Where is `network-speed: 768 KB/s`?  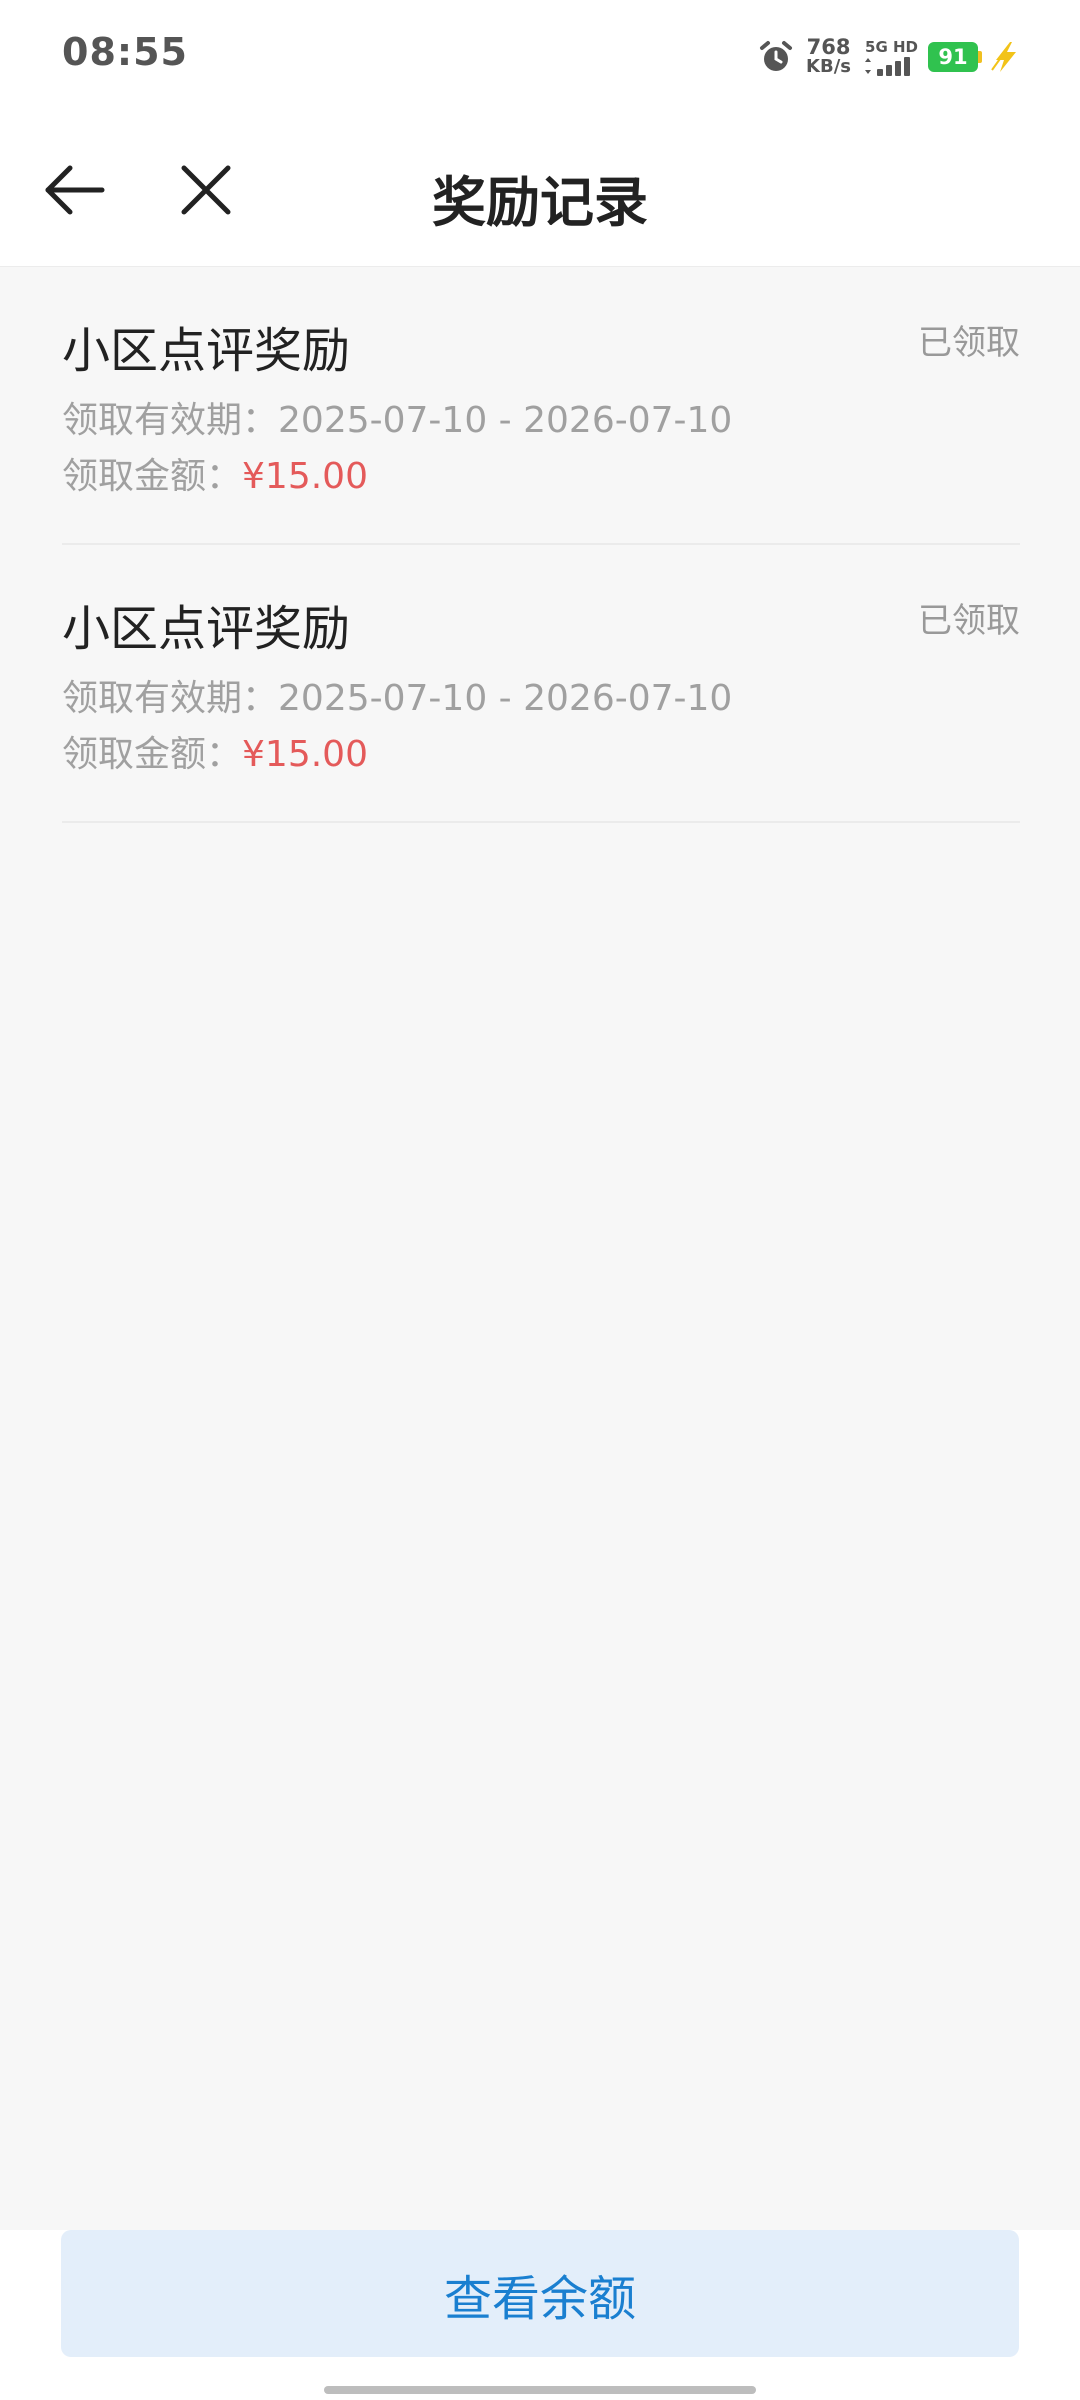
network-speed: 768 KB/s is located at coordinates (829, 56).